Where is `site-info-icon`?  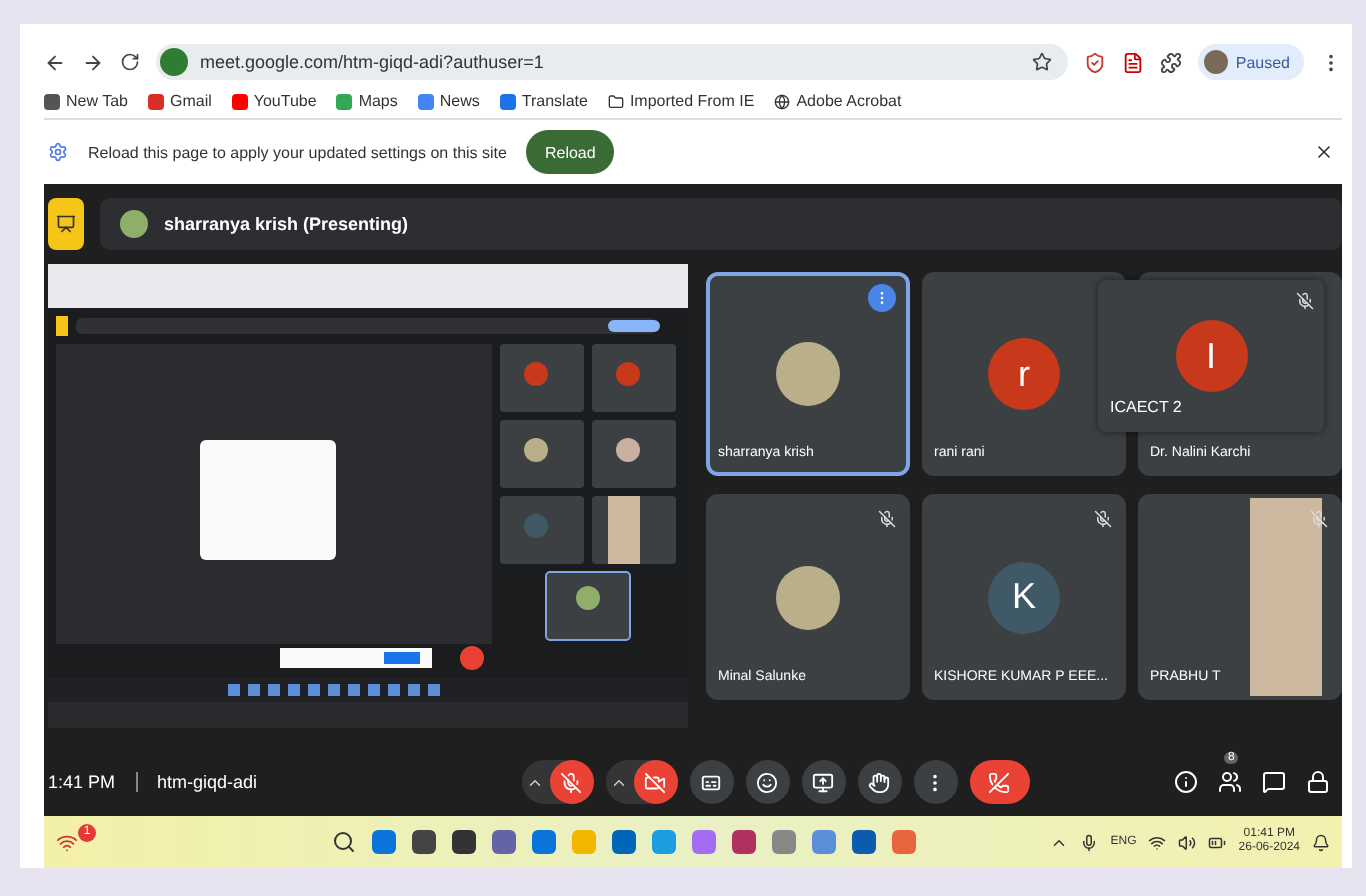 site-info-icon is located at coordinates (174, 62).